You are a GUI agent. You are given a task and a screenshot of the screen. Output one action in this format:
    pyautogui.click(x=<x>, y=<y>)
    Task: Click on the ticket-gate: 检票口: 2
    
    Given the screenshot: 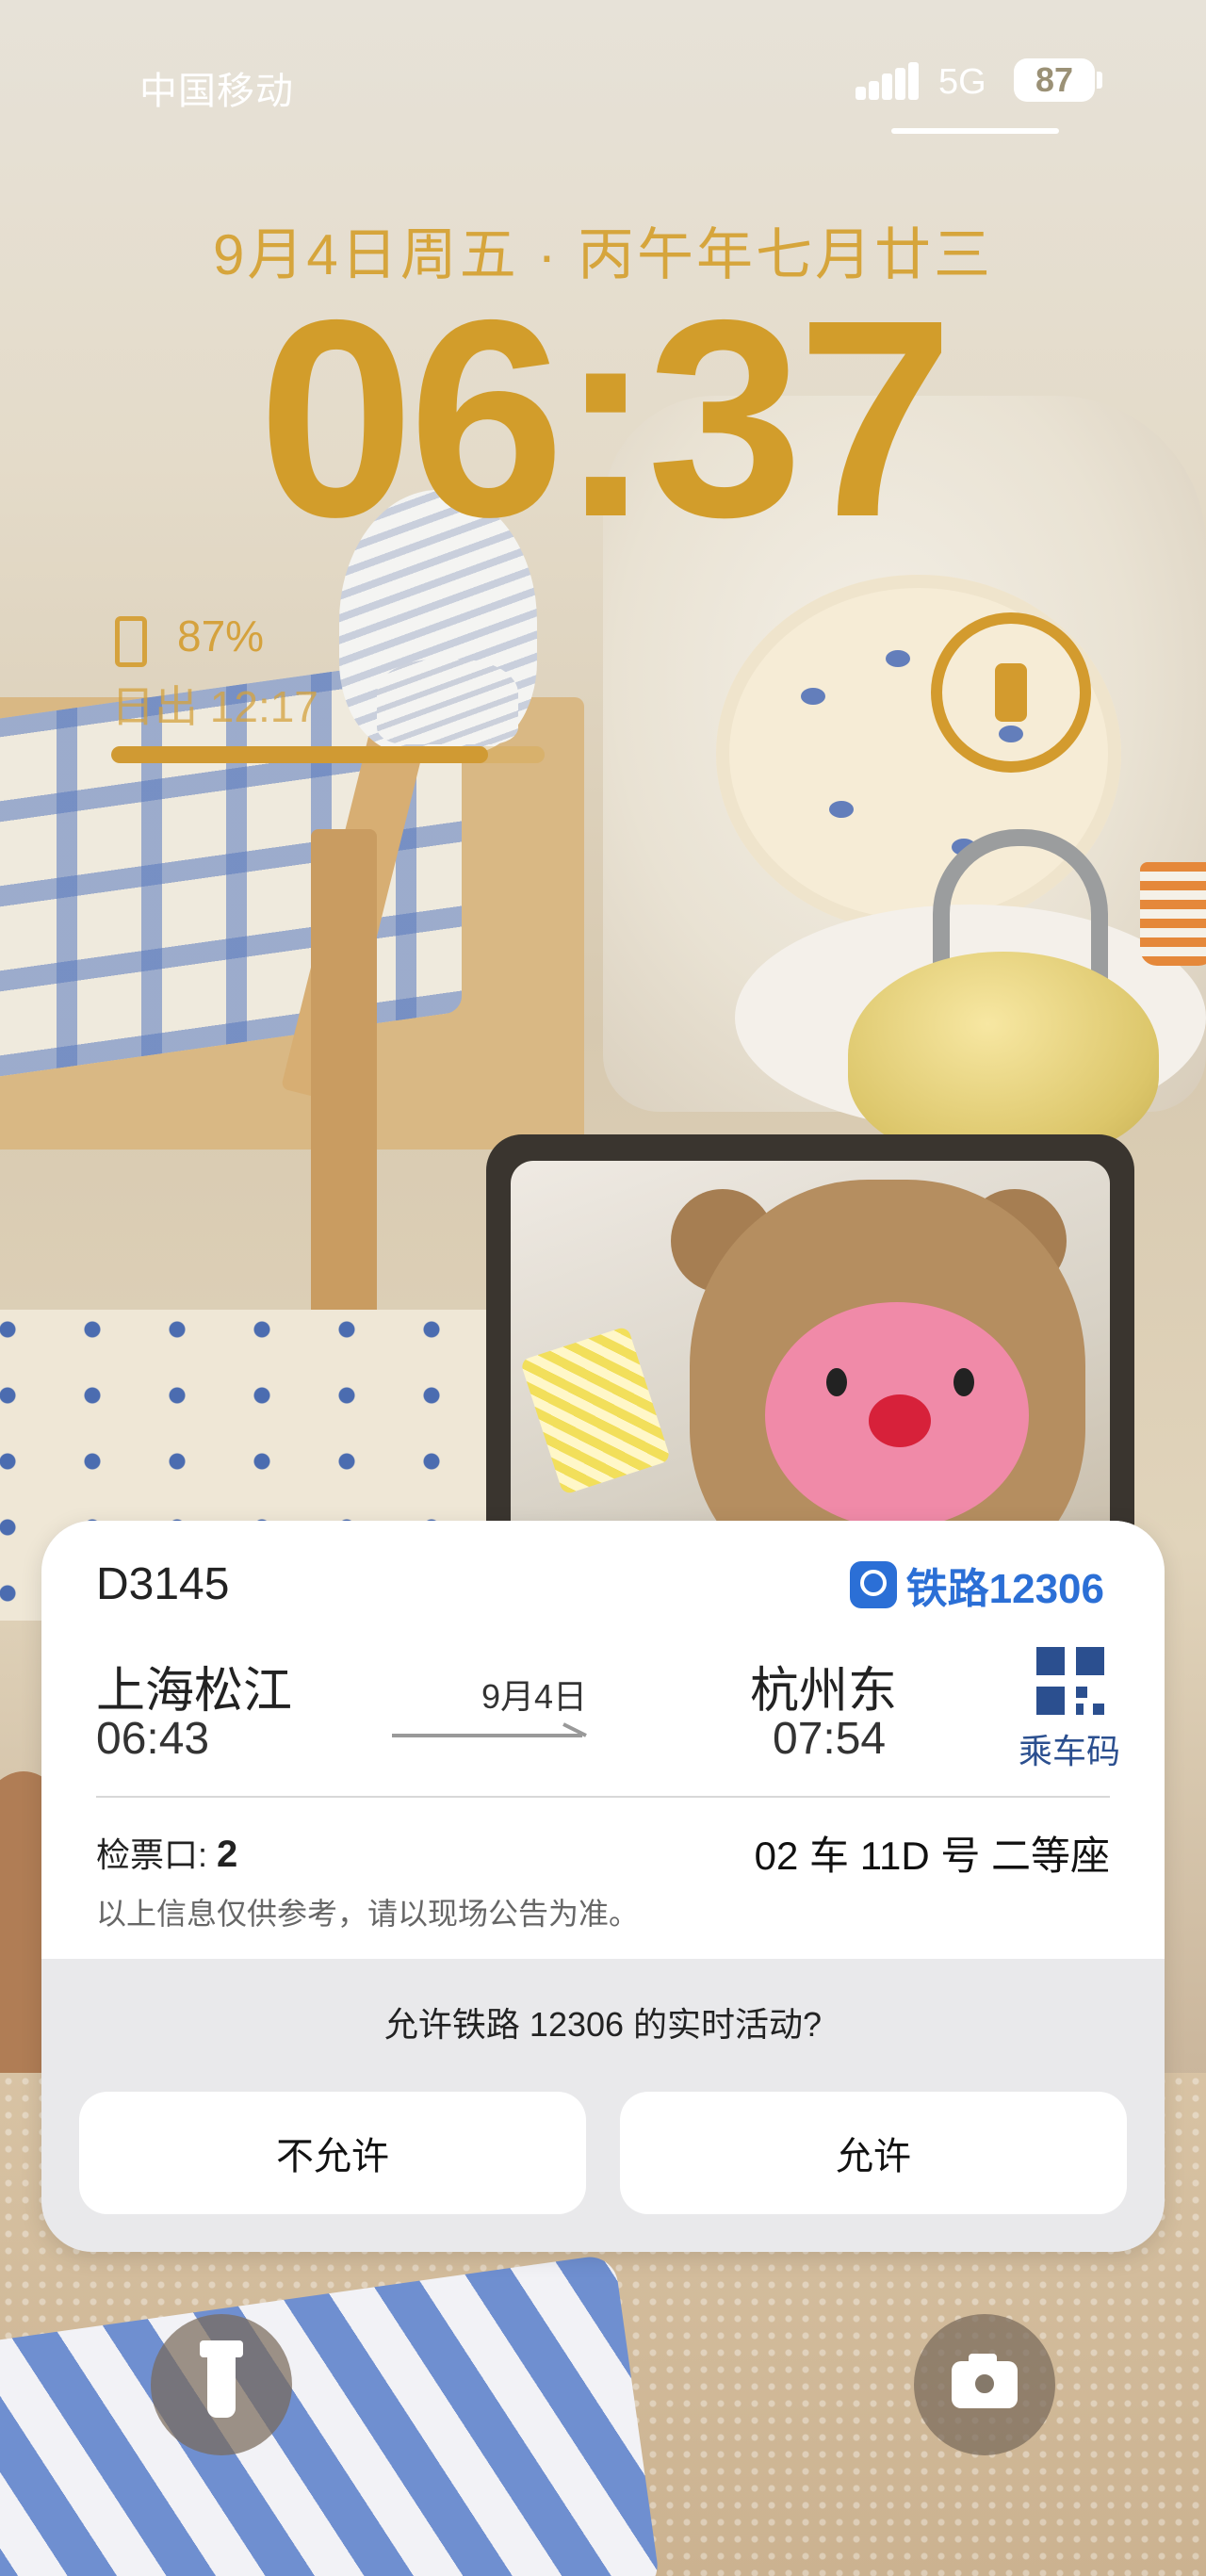 What is the action you would take?
    pyautogui.click(x=166, y=1852)
    